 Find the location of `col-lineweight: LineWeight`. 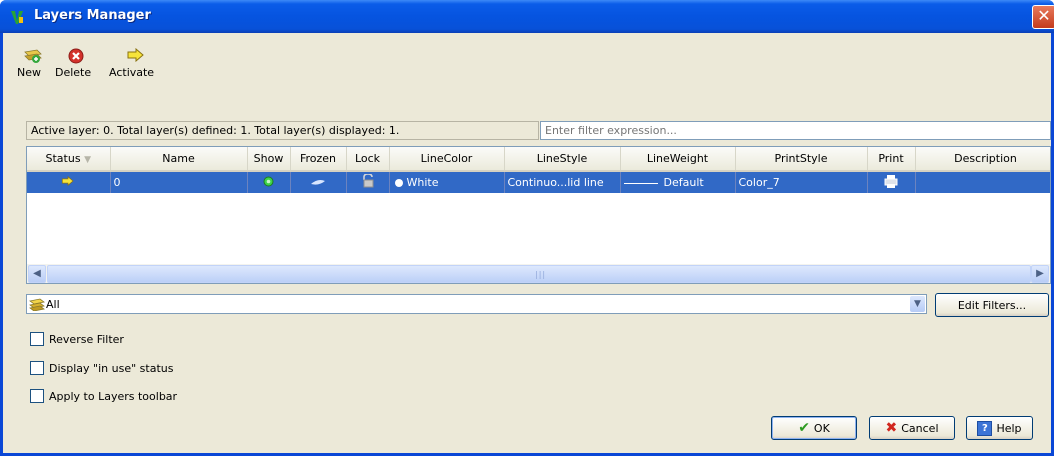

col-lineweight: LineWeight is located at coordinates (678, 159).